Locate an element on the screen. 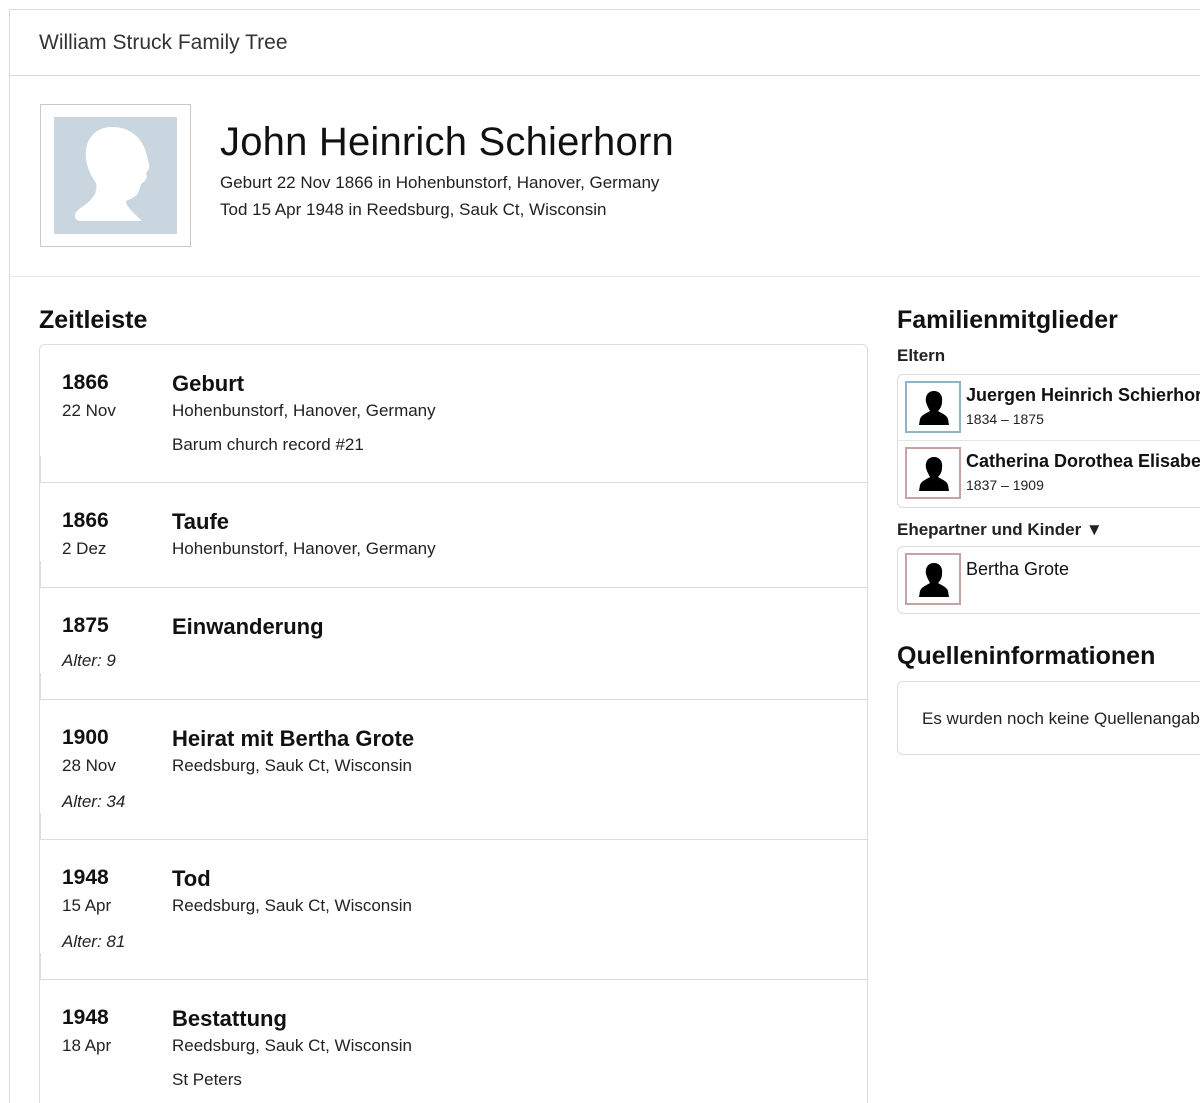 This screenshot has width=1200, height=1103. profile-photo is located at coordinates (115, 175).